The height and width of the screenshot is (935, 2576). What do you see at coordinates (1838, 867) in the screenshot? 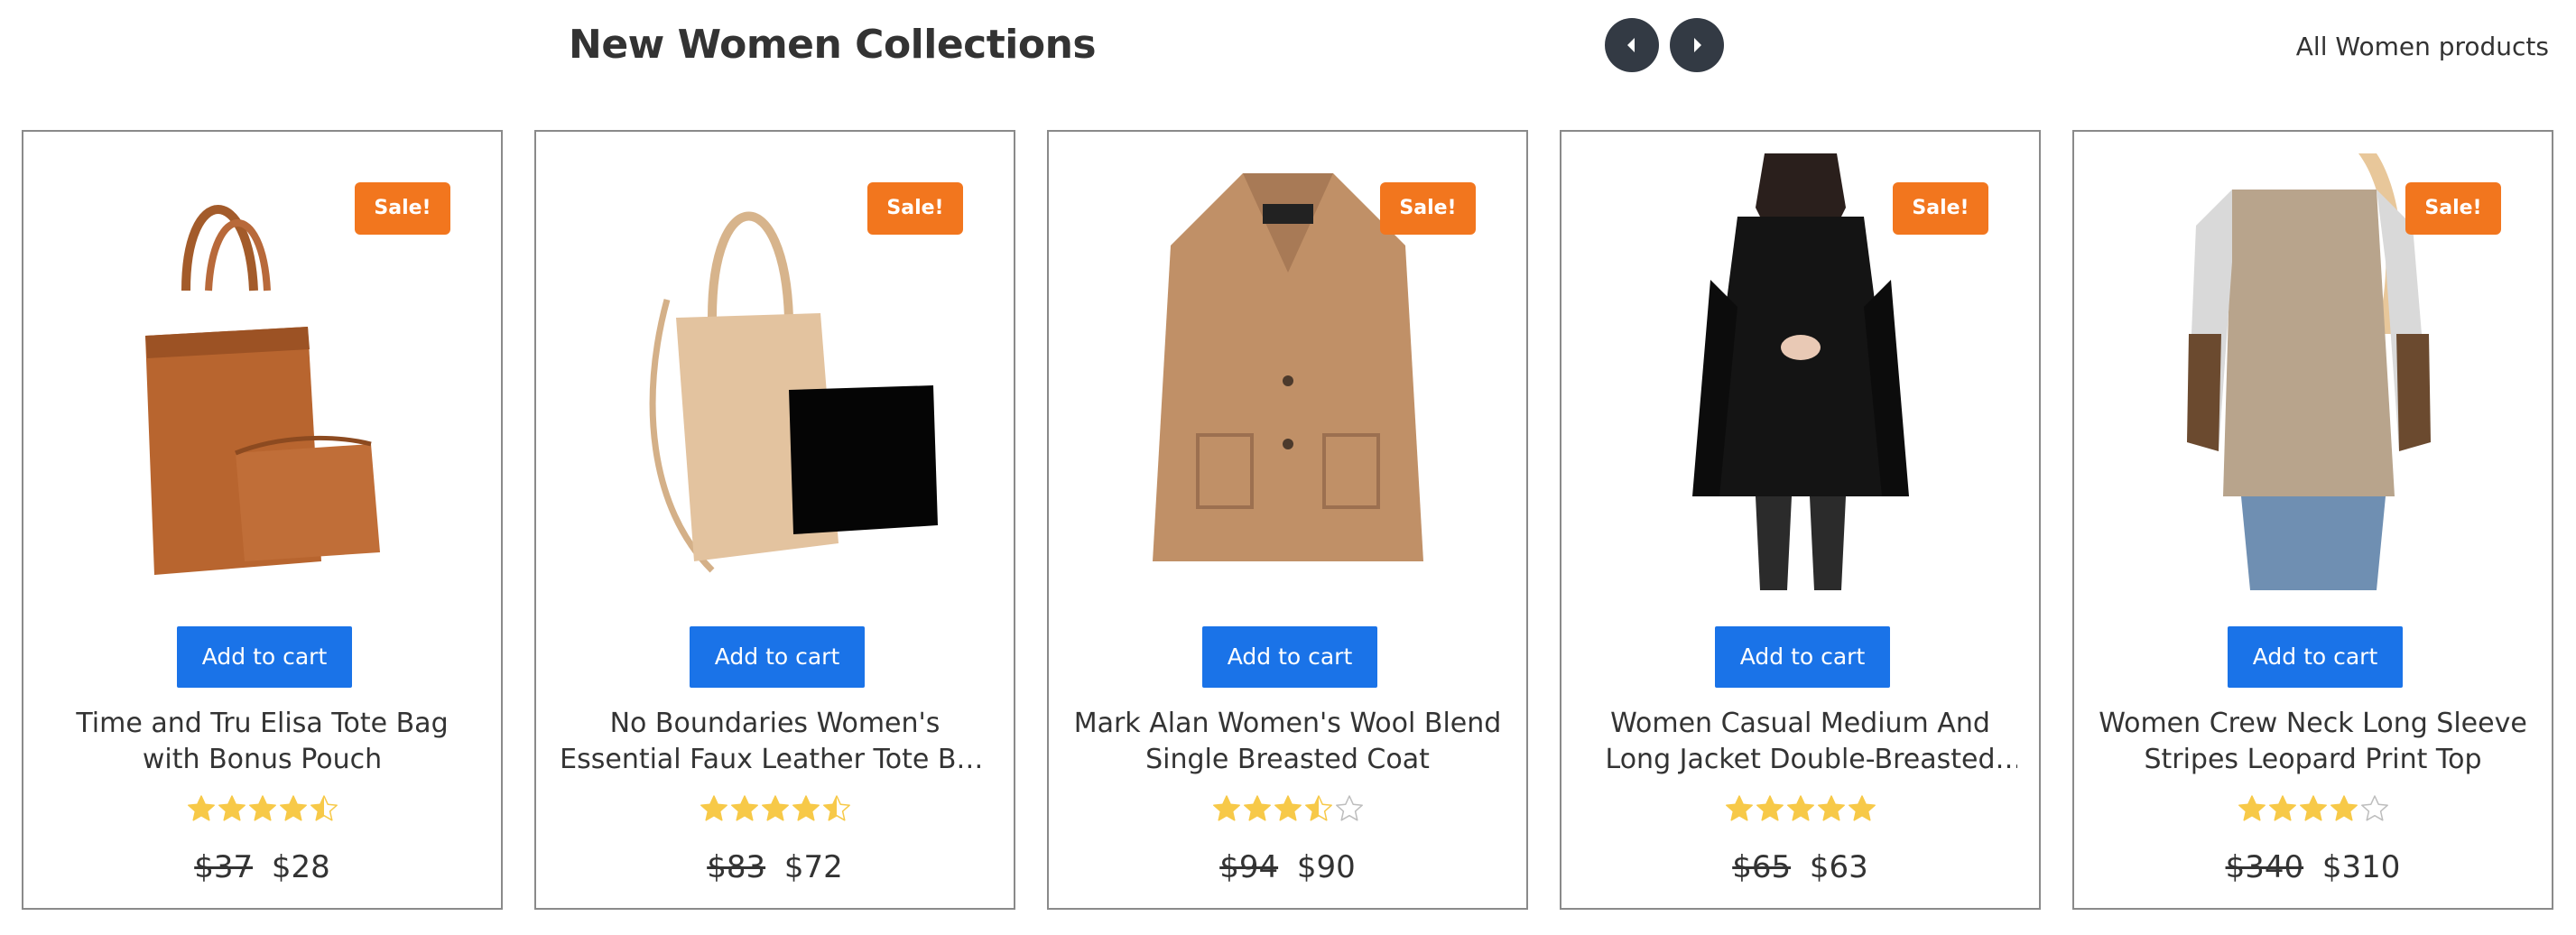
I see `sale-price: $63` at bounding box center [1838, 867].